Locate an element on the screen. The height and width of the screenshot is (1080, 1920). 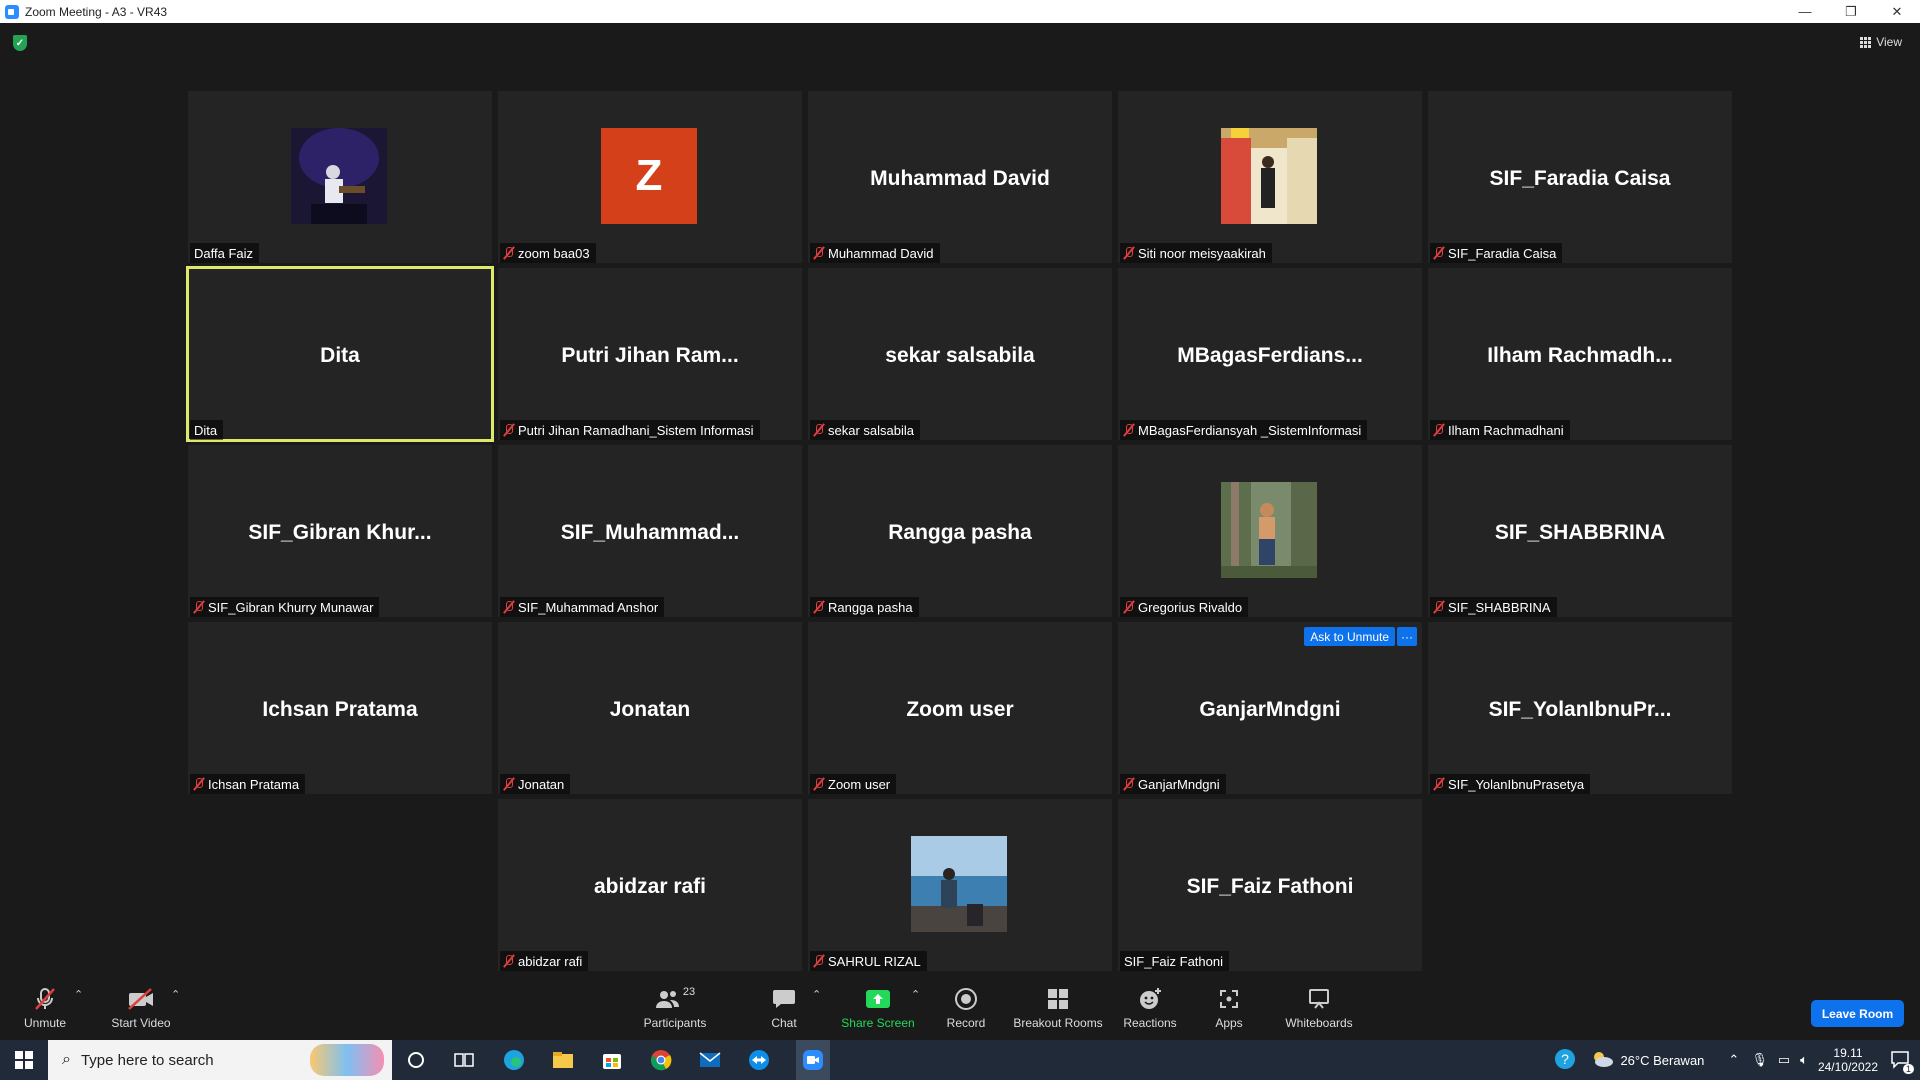
participant-name-label: MBagasFerdiansyah _SistemInformasi is located at coordinates (1244, 430).